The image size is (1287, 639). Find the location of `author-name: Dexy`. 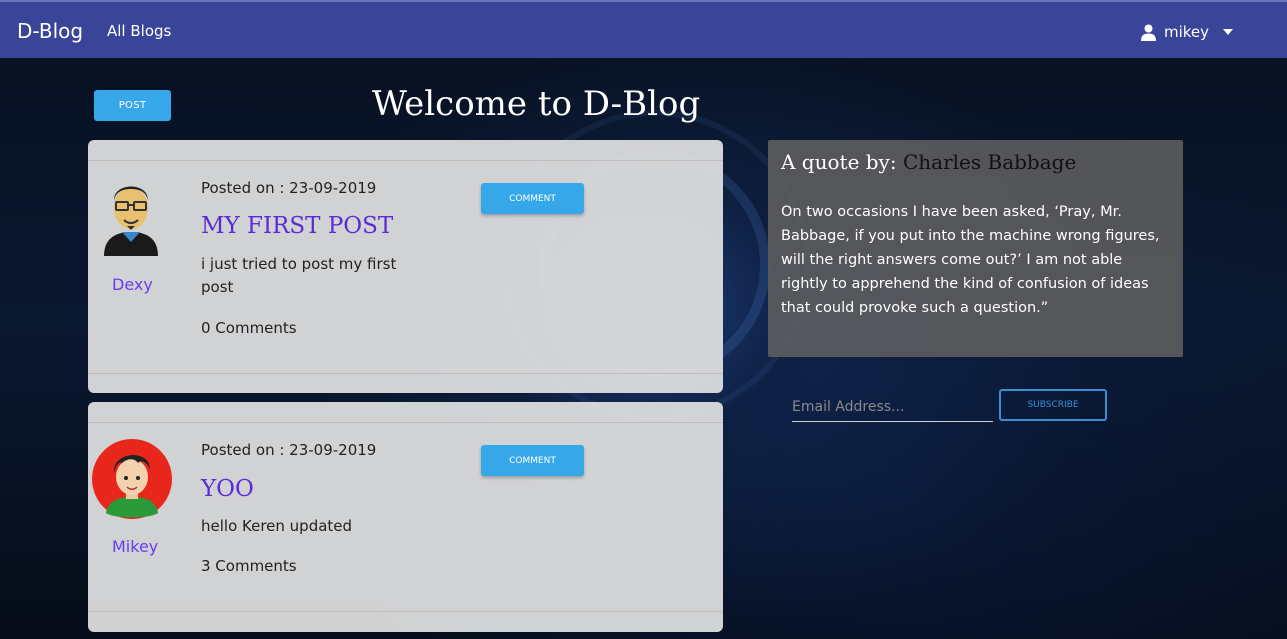

author-name: Dexy is located at coordinates (132, 284).